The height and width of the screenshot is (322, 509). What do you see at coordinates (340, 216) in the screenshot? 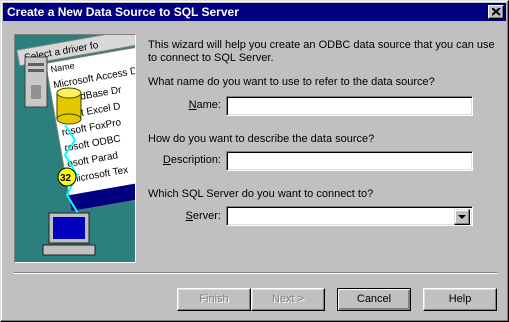
I see `server-input` at bounding box center [340, 216].